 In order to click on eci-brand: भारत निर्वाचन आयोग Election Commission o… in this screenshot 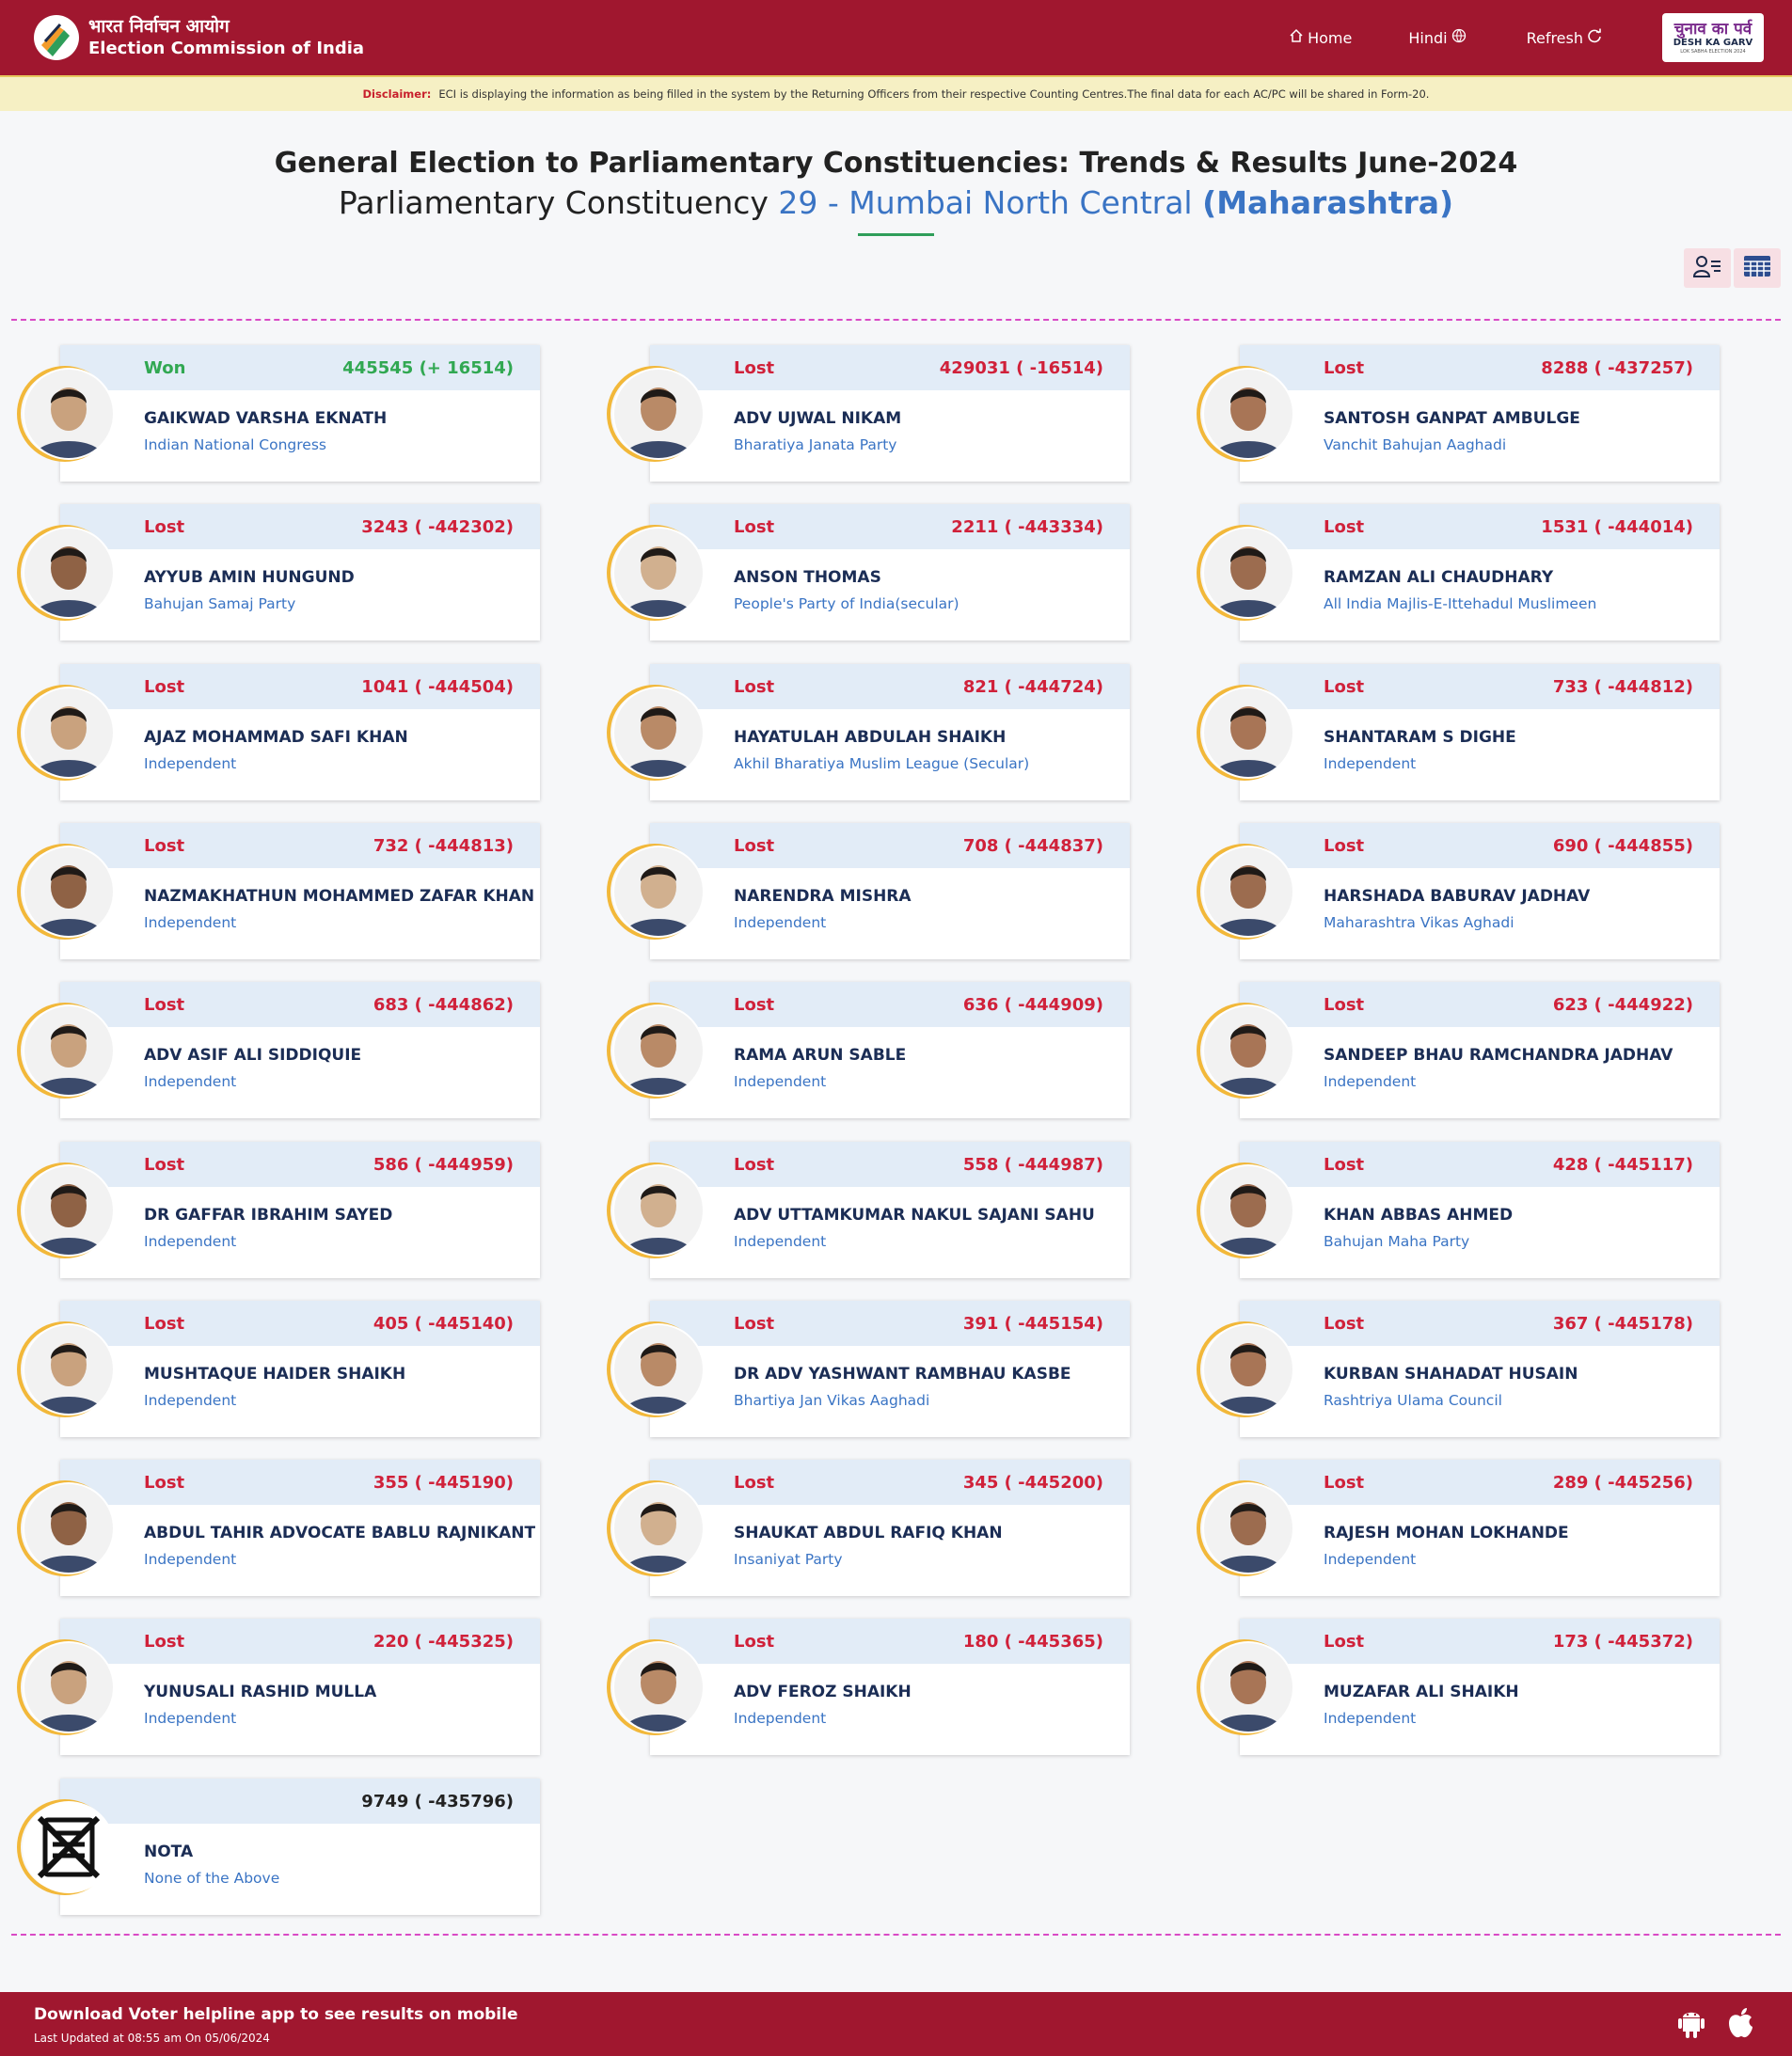, I will do `click(198, 37)`.